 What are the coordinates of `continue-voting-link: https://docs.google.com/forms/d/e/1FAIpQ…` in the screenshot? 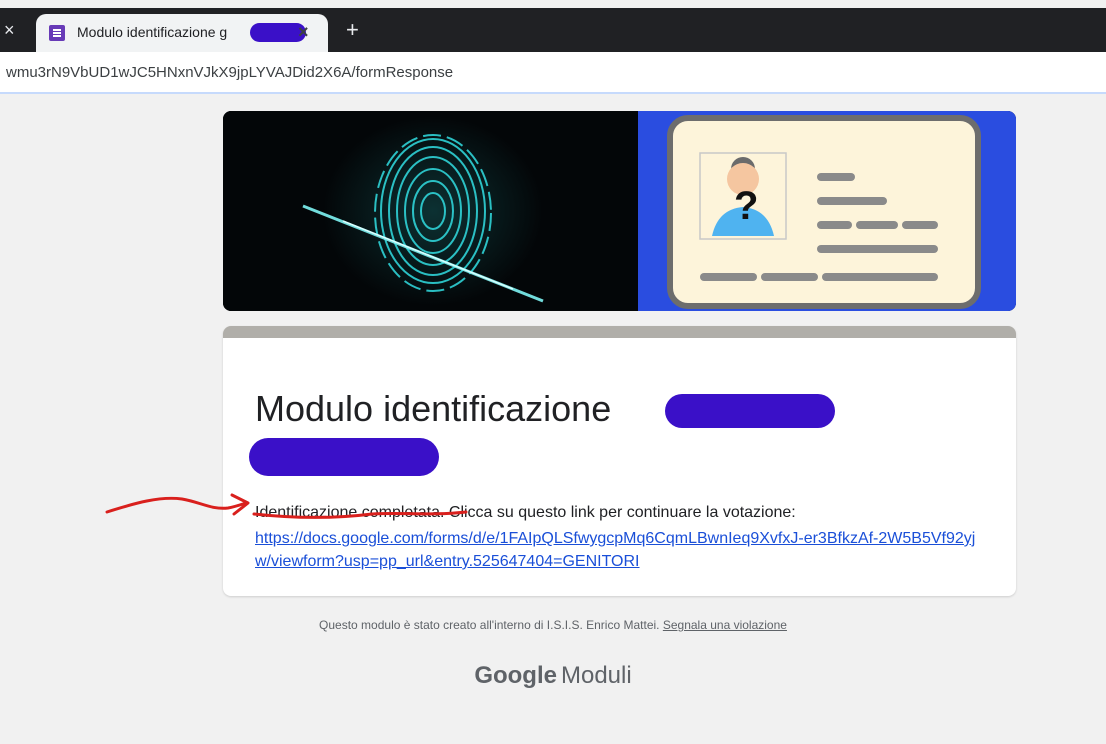 It's located at (620, 550).